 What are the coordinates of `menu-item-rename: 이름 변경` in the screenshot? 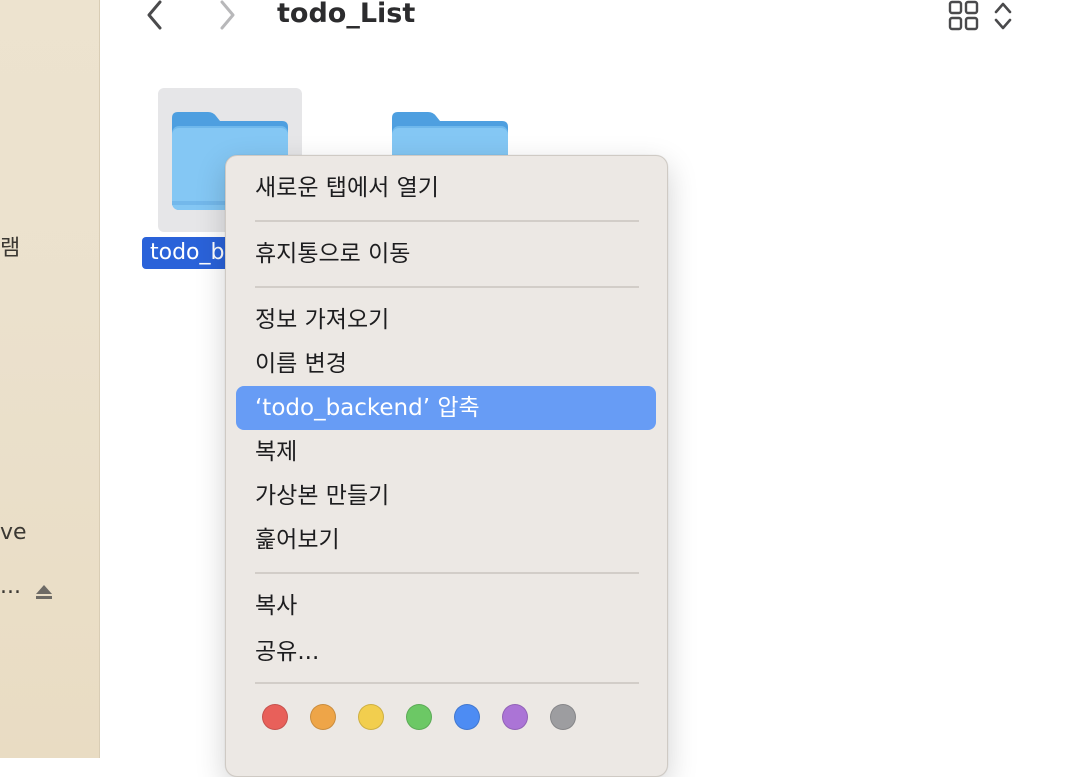 It's located at (446, 364).